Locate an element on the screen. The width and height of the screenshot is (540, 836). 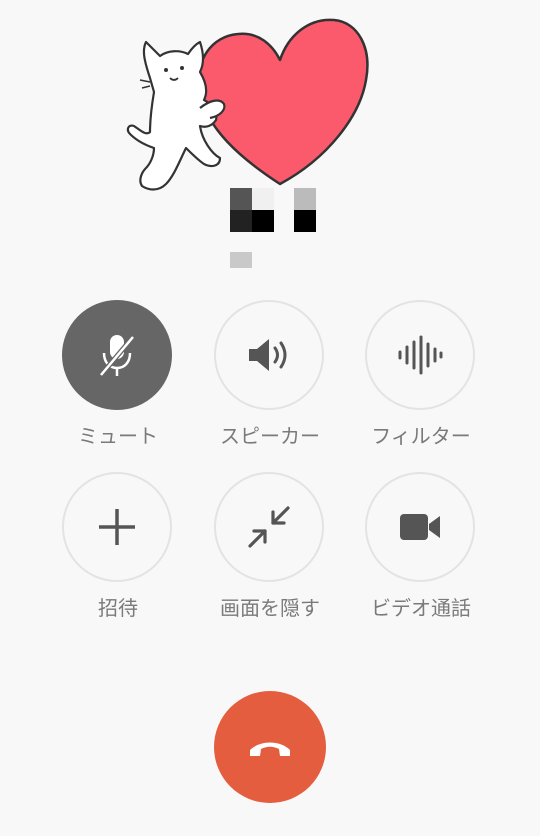
caller-name-redacted is located at coordinates (273, 210).